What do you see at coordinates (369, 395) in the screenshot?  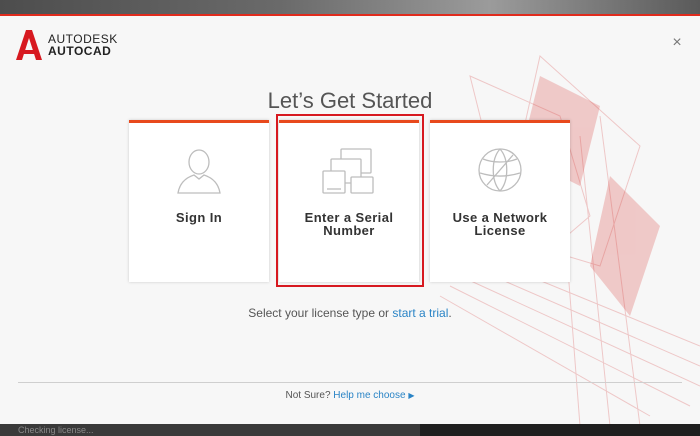 I see `help-me-choose-label: Help me choose` at bounding box center [369, 395].